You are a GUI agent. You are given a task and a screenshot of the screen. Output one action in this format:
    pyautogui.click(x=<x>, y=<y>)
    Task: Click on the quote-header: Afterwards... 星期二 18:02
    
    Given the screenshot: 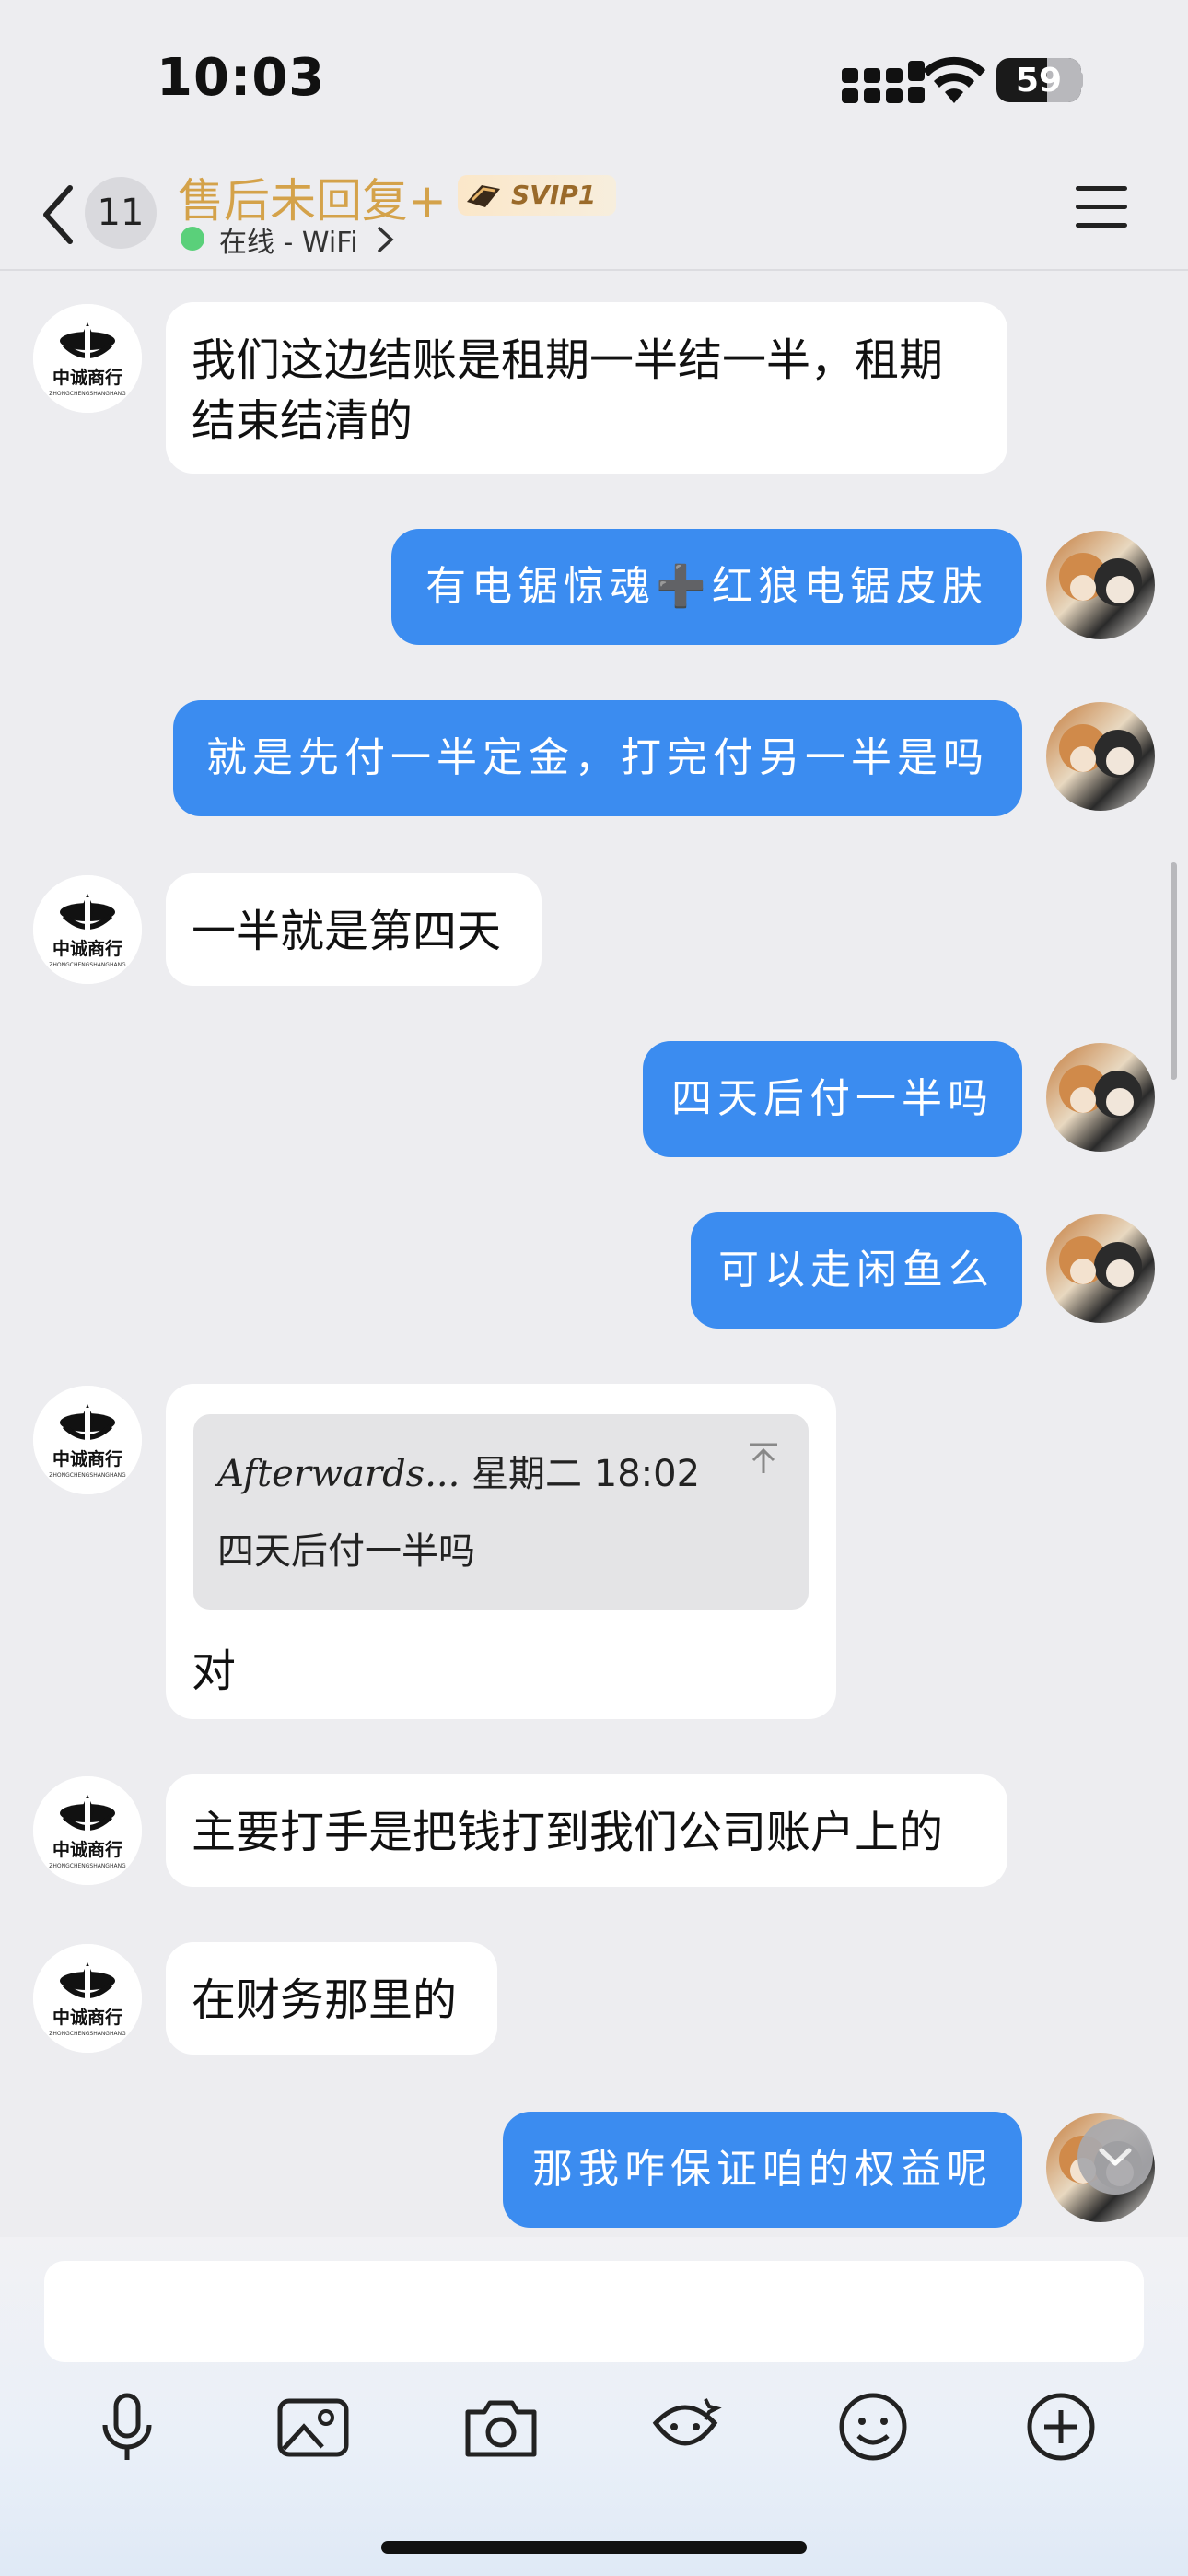 What is the action you would take?
    pyautogui.click(x=458, y=1470)
    